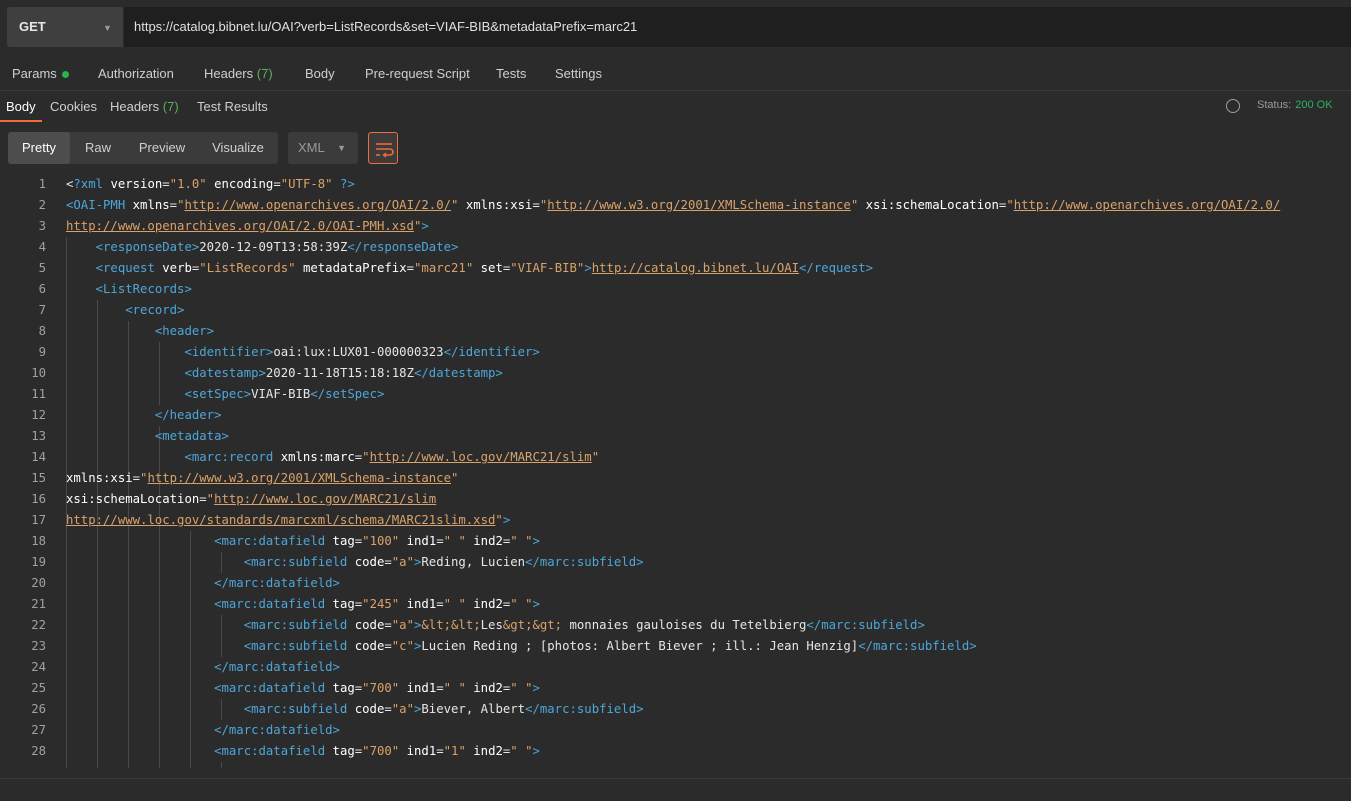 The height and width of the screenshot is (801, 1351). I want to click on line-number: 19, so click(38, 562).